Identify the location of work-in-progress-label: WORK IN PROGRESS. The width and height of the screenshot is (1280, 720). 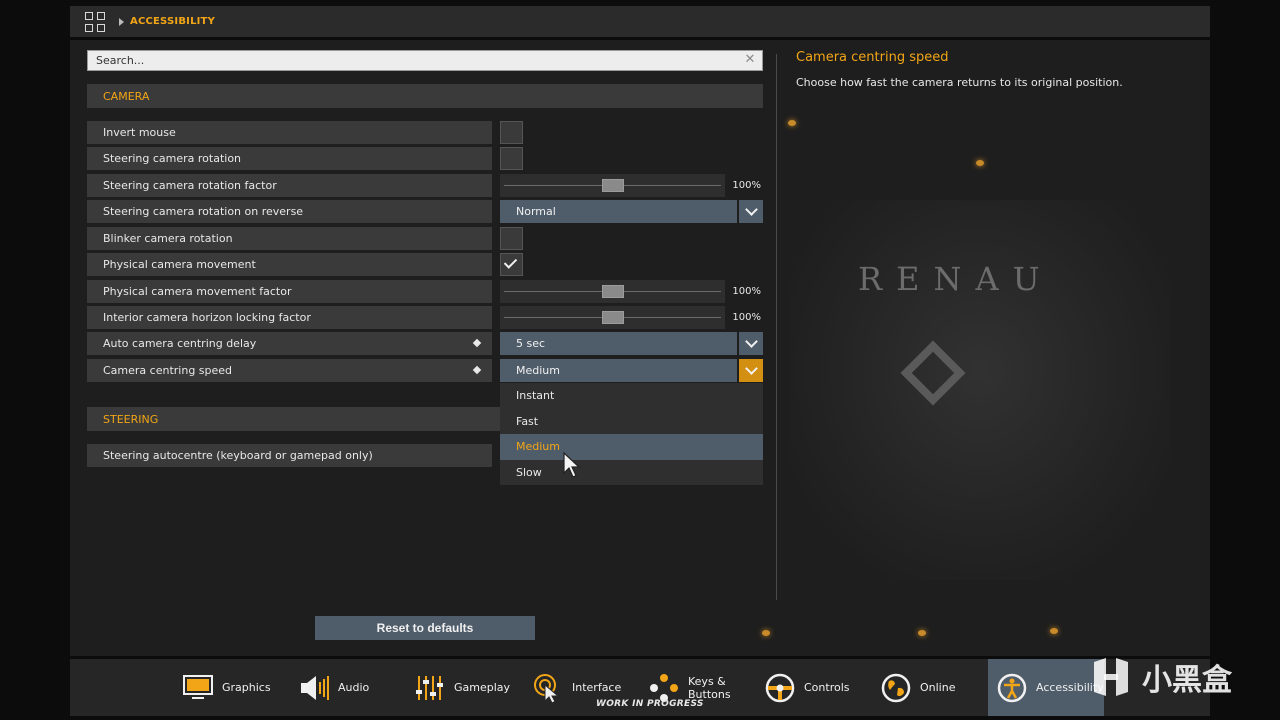
(650, 704).